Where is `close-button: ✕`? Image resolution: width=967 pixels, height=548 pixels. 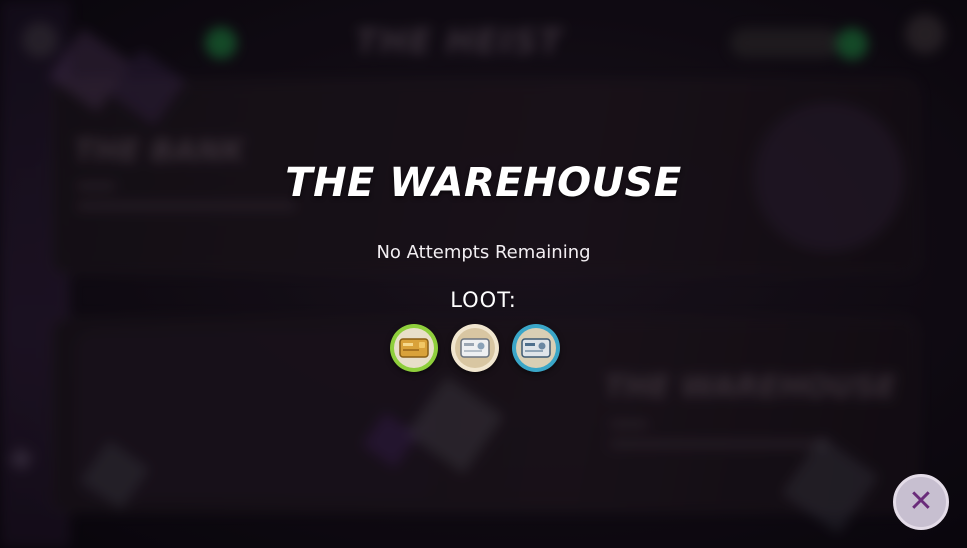 close-button: ✕ is located at coordinates (921, 502).